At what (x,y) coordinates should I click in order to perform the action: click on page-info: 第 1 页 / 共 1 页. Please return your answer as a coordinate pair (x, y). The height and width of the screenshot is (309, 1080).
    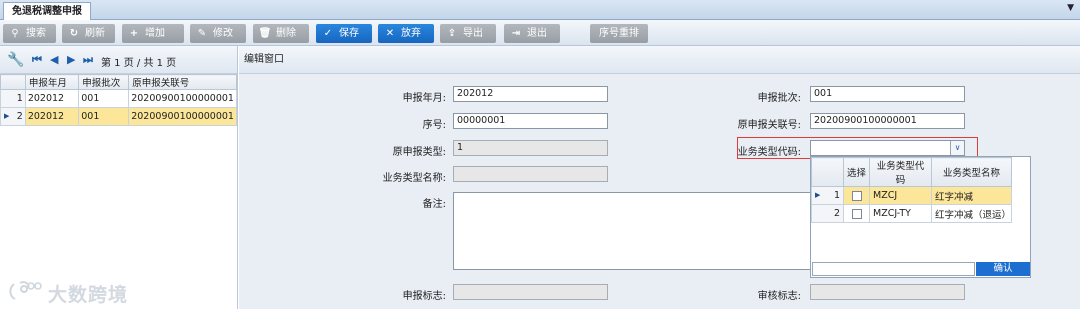
    Looking at the image, I should click on (139, 63).